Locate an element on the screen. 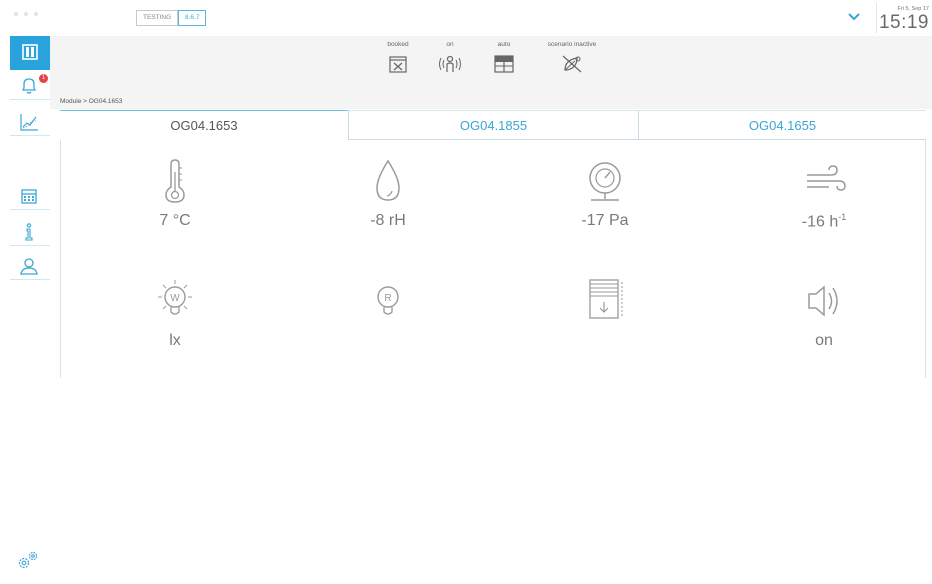 This screenshot has width=932, height=584. pressure-value: -17 Pa is located at coordinates (605, 220).